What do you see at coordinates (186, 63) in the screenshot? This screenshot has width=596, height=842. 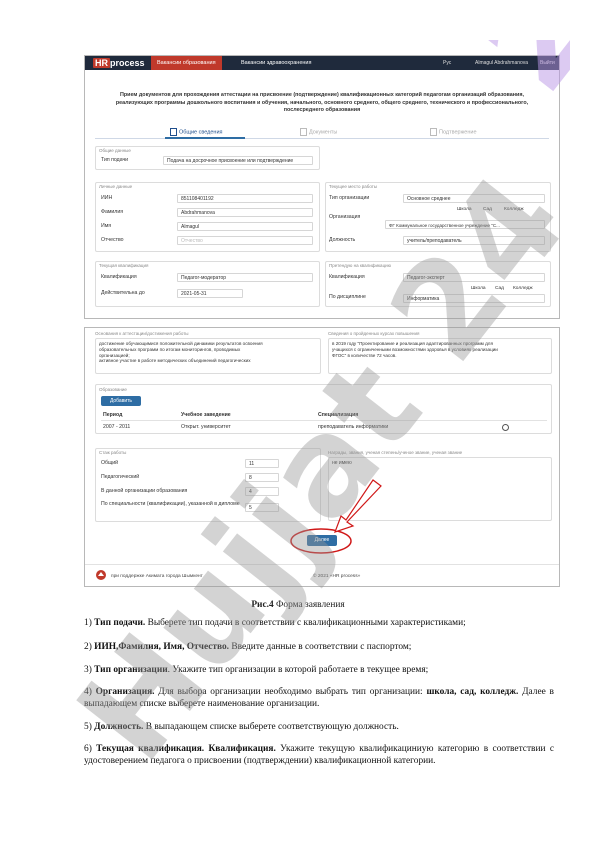 I see `nav-tab-education: Вакансии образования` at bounding box center [186, 63].